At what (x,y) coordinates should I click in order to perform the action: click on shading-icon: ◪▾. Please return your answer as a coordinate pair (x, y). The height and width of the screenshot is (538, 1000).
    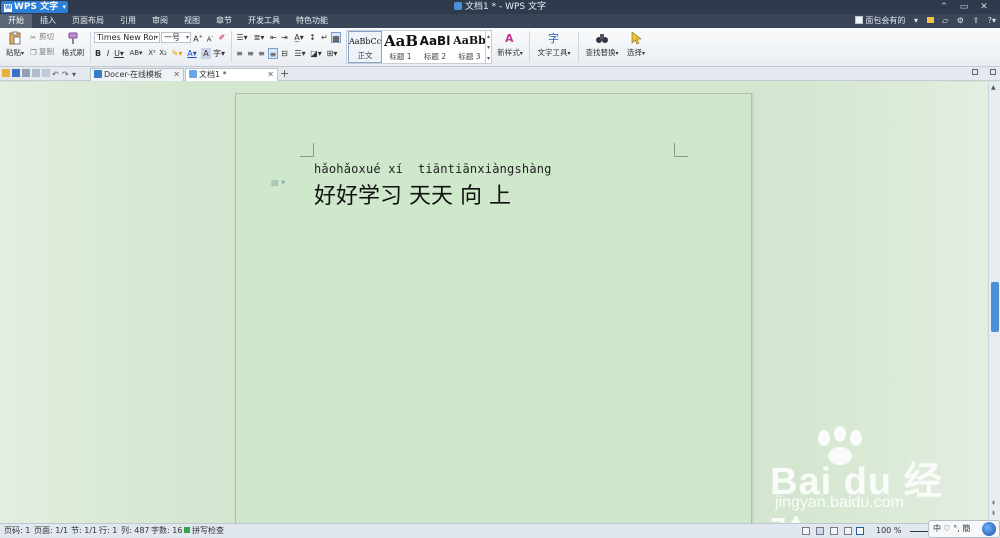
    Looking at the image, I should click on (316, 53).